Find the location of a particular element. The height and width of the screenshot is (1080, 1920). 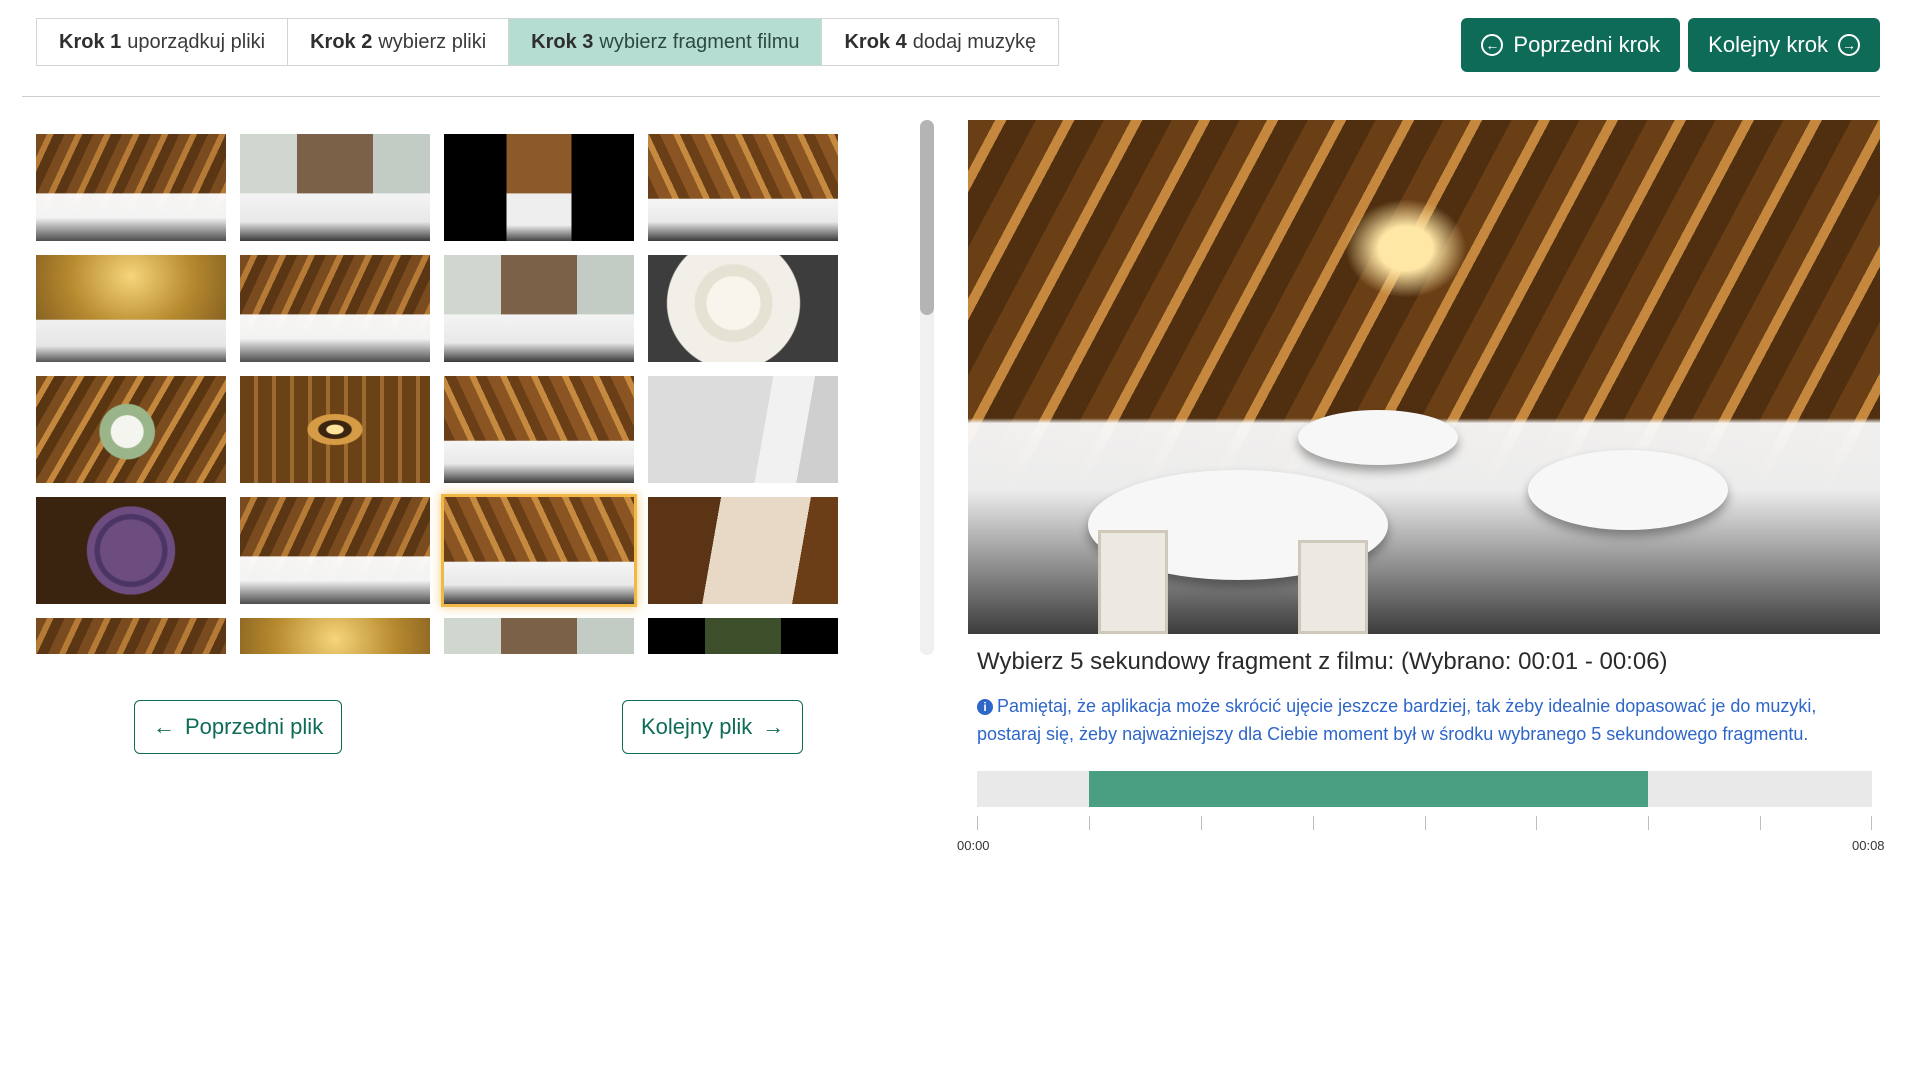

step-label: dodaj muzykę is located at coordinates (974, 41).